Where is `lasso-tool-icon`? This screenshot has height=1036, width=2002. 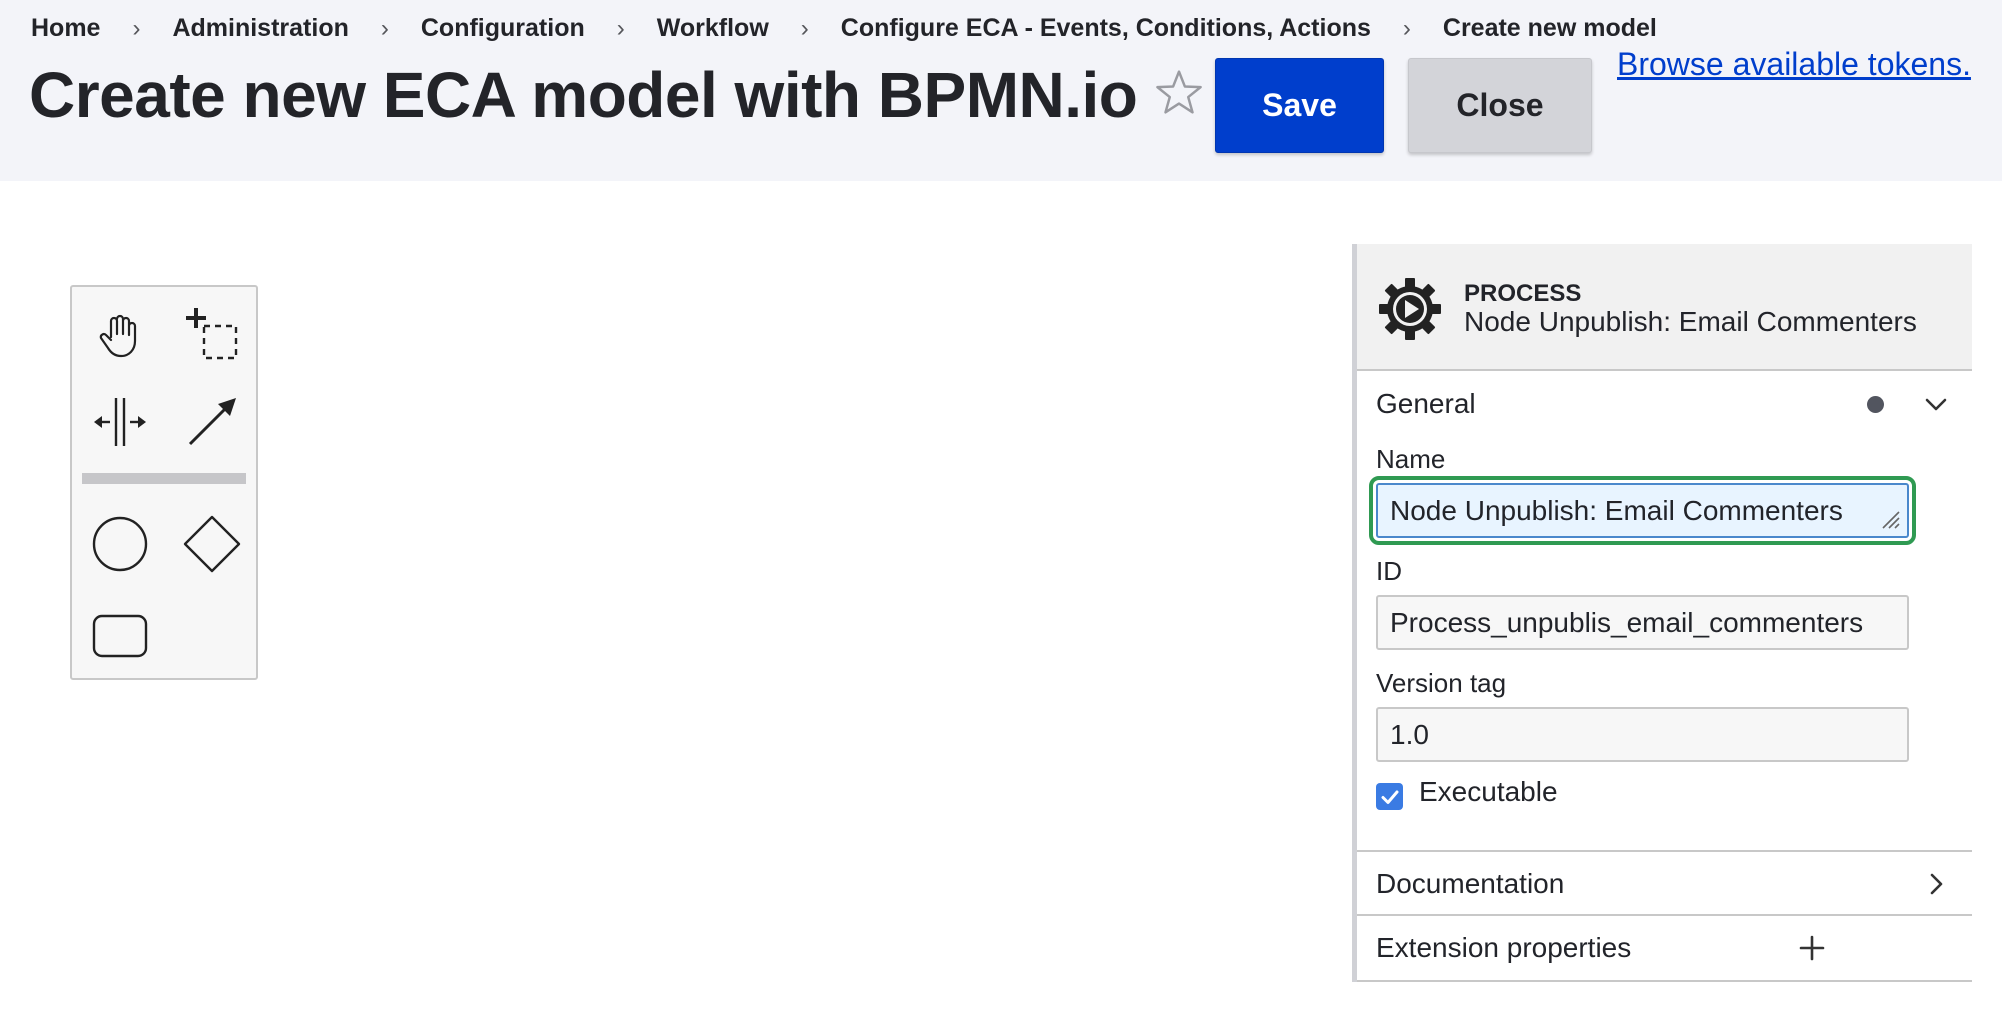 lasso-tool-icon is located at coordinates (212, 334).